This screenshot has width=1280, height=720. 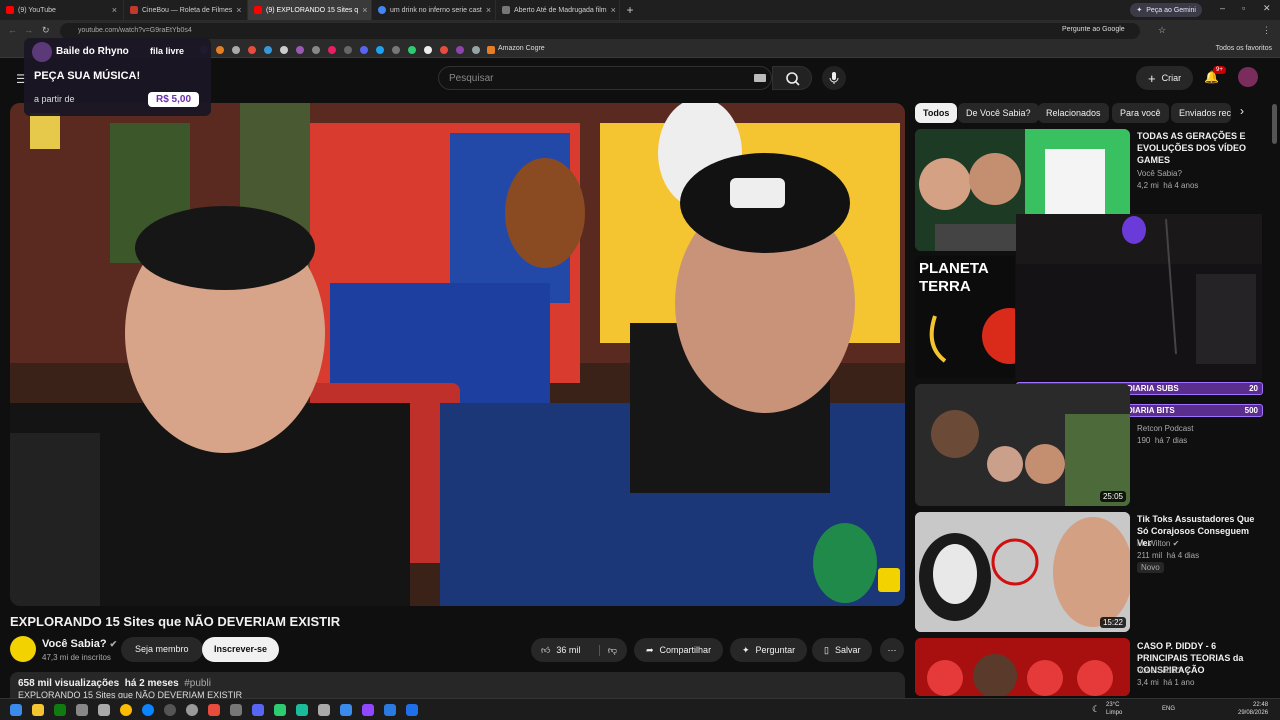 What do you see at coordinates (38, 710) in the screenshot?
I see `file-explorer-icon` at bounding box center [38, 710].